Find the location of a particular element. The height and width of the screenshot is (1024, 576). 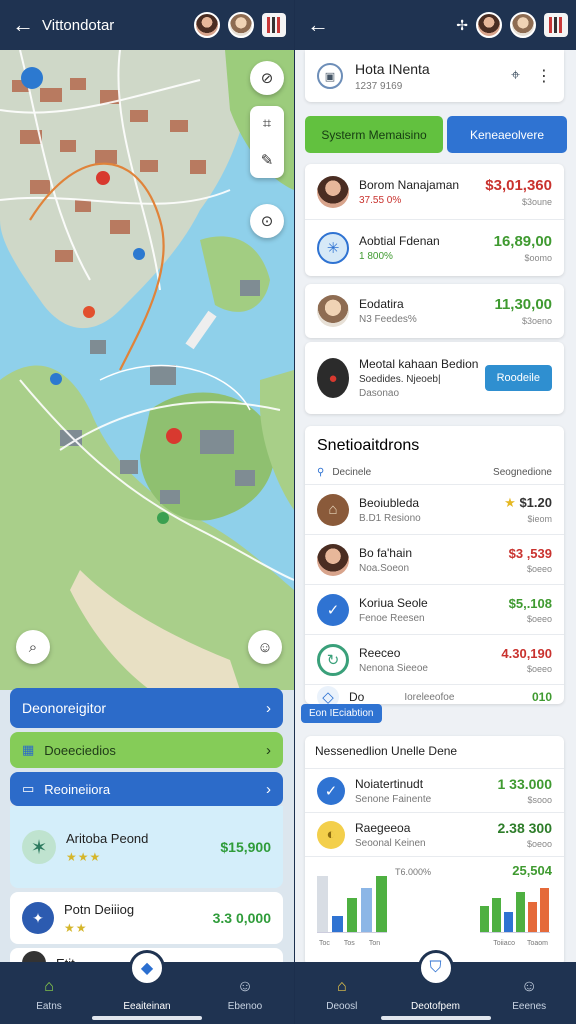

transaction-row: ⌂ Beoiubleda B.D1 Resiono ★ $1.20 $ieom is located at coordinates (434, 510).